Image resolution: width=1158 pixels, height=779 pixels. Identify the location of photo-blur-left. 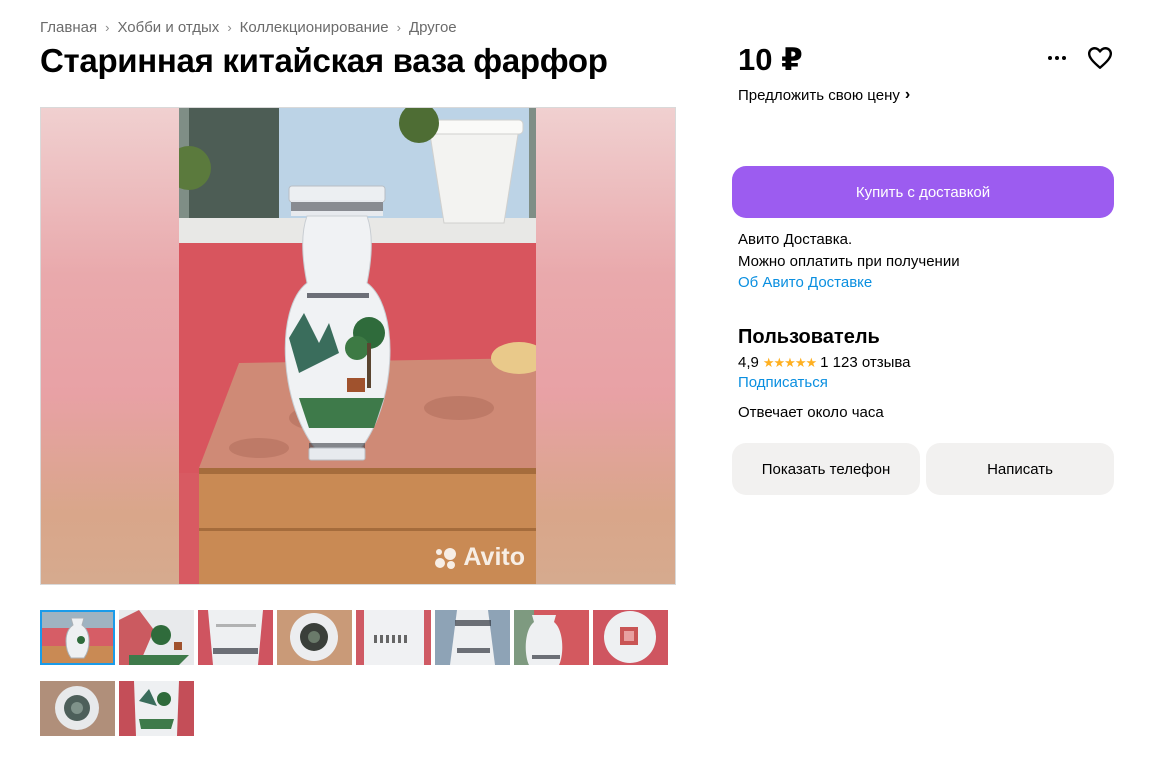
(110, 346).